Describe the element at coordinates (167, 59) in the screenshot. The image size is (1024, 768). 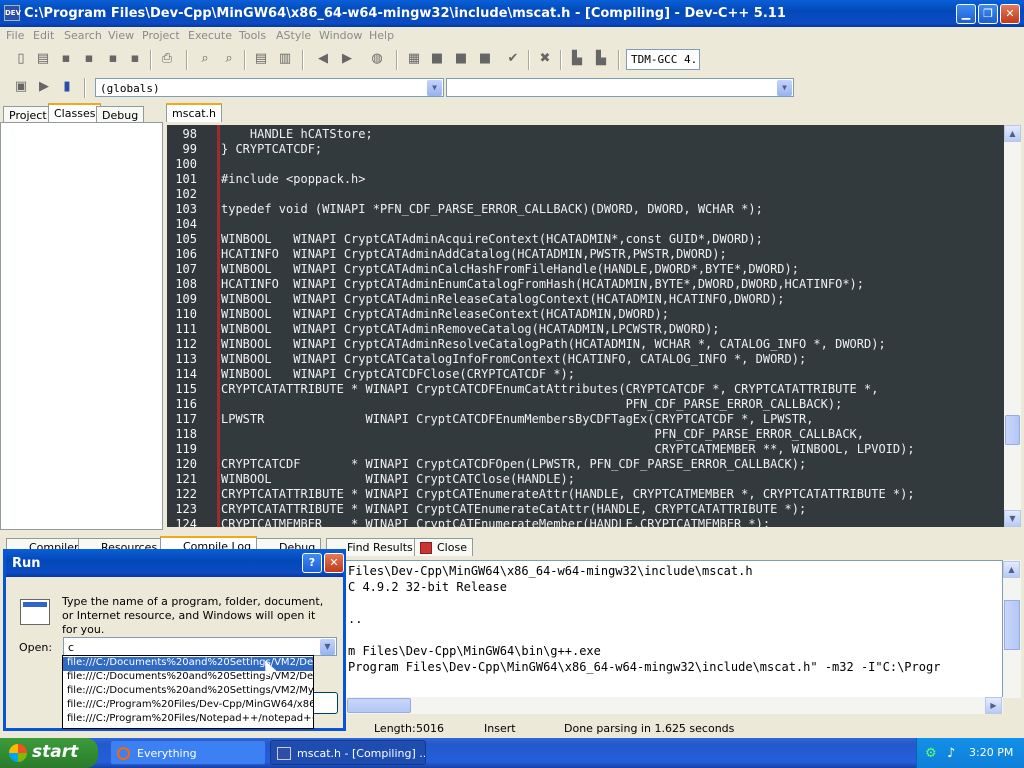
I see `print-icon: ⎙` at that location.